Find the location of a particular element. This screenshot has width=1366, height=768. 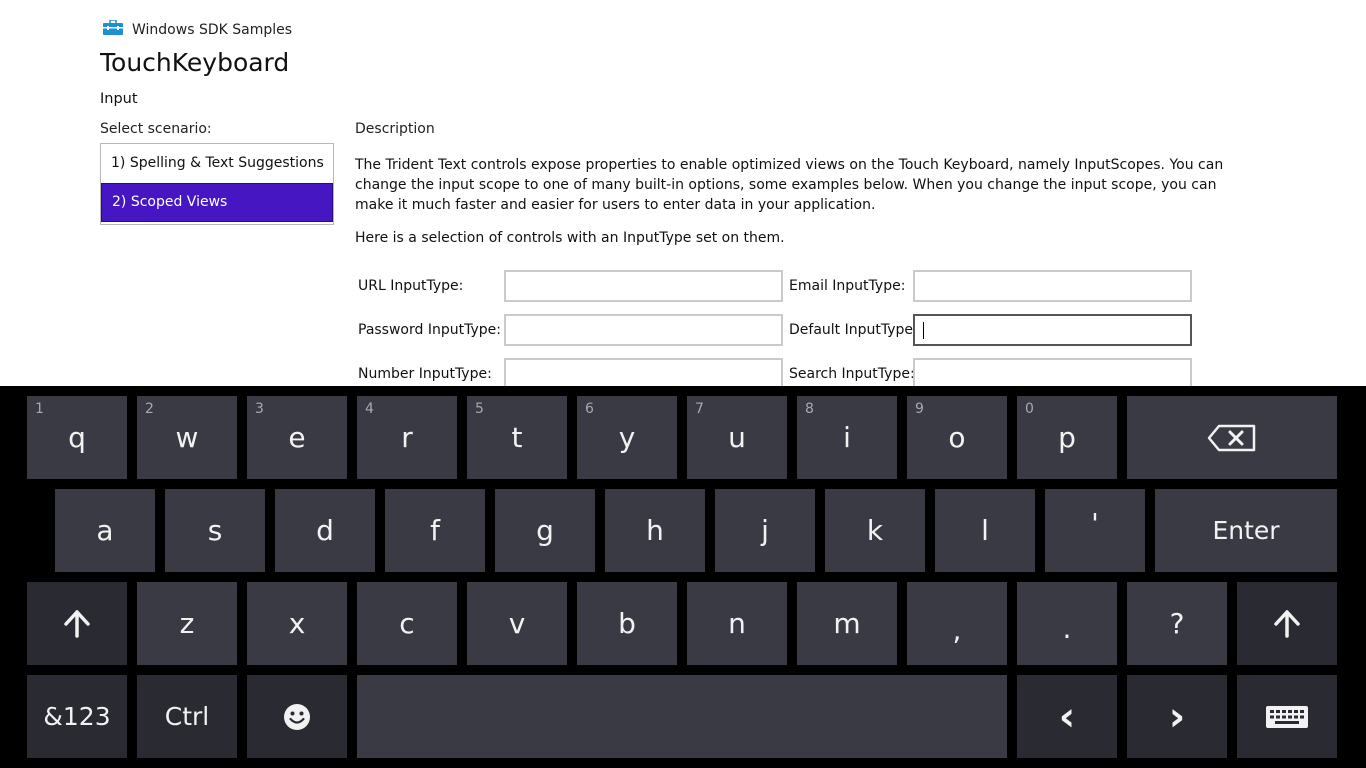

shift-right-key is located at coordinates (1287, 623).